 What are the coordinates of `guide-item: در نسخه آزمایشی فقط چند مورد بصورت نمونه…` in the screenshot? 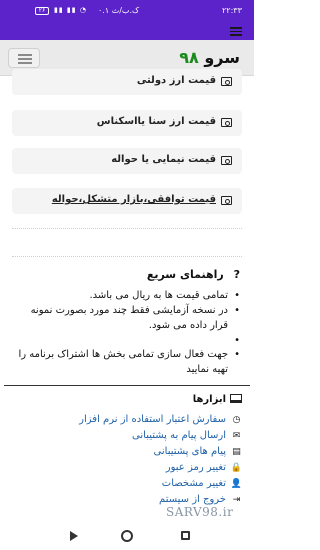 It's located at (129, 318).